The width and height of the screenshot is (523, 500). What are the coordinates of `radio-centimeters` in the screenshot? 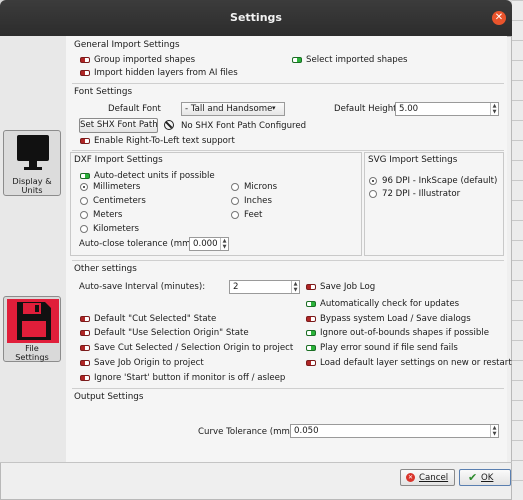 It's located at (84, 201).